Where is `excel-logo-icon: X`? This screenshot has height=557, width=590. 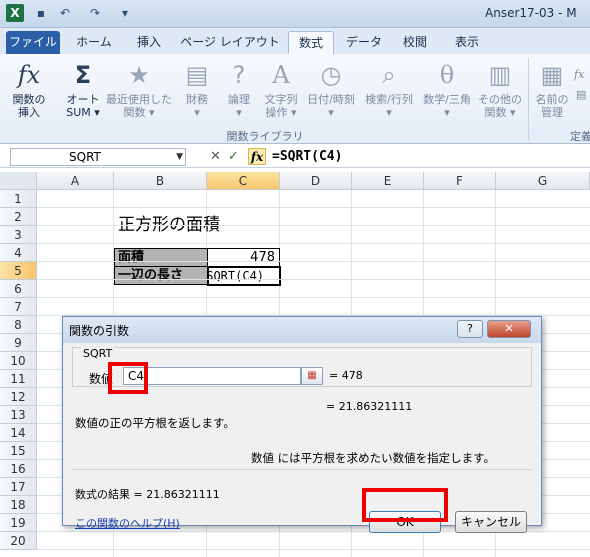
excel-logo-icon: X is located at coordinates (15, 13).